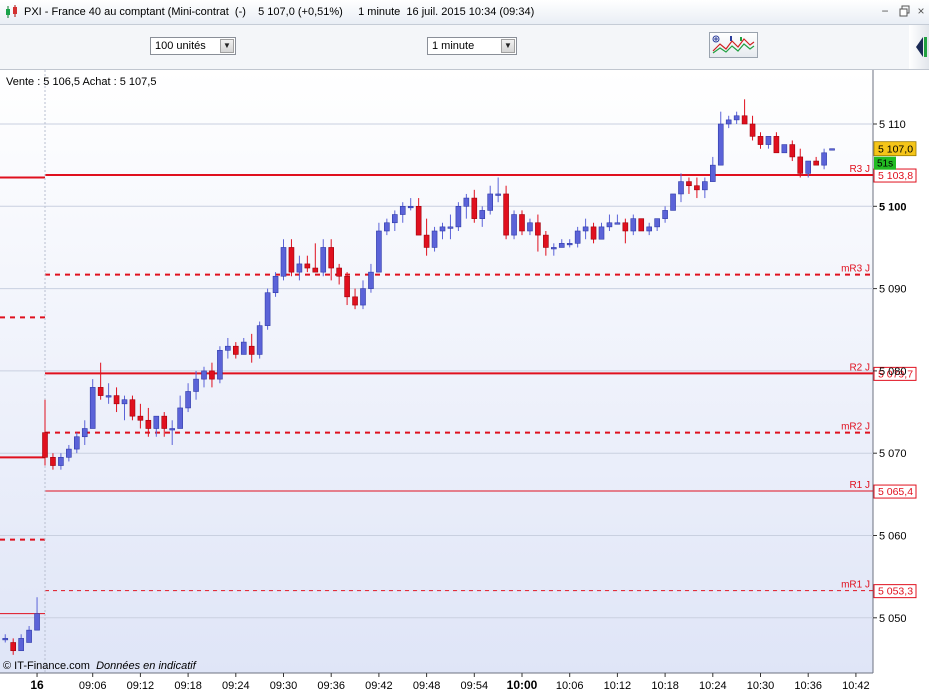 This screenshot has height=691, width=929. I want to click on minimize-button: −, so click(885, 11).